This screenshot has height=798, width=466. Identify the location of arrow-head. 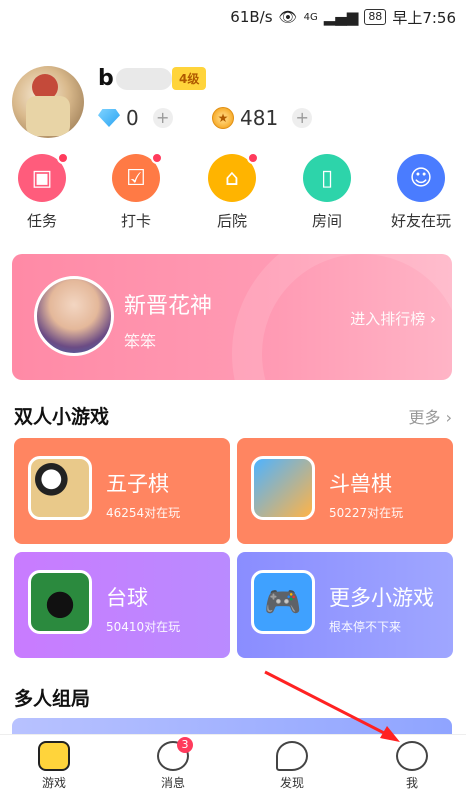
(390, 734).